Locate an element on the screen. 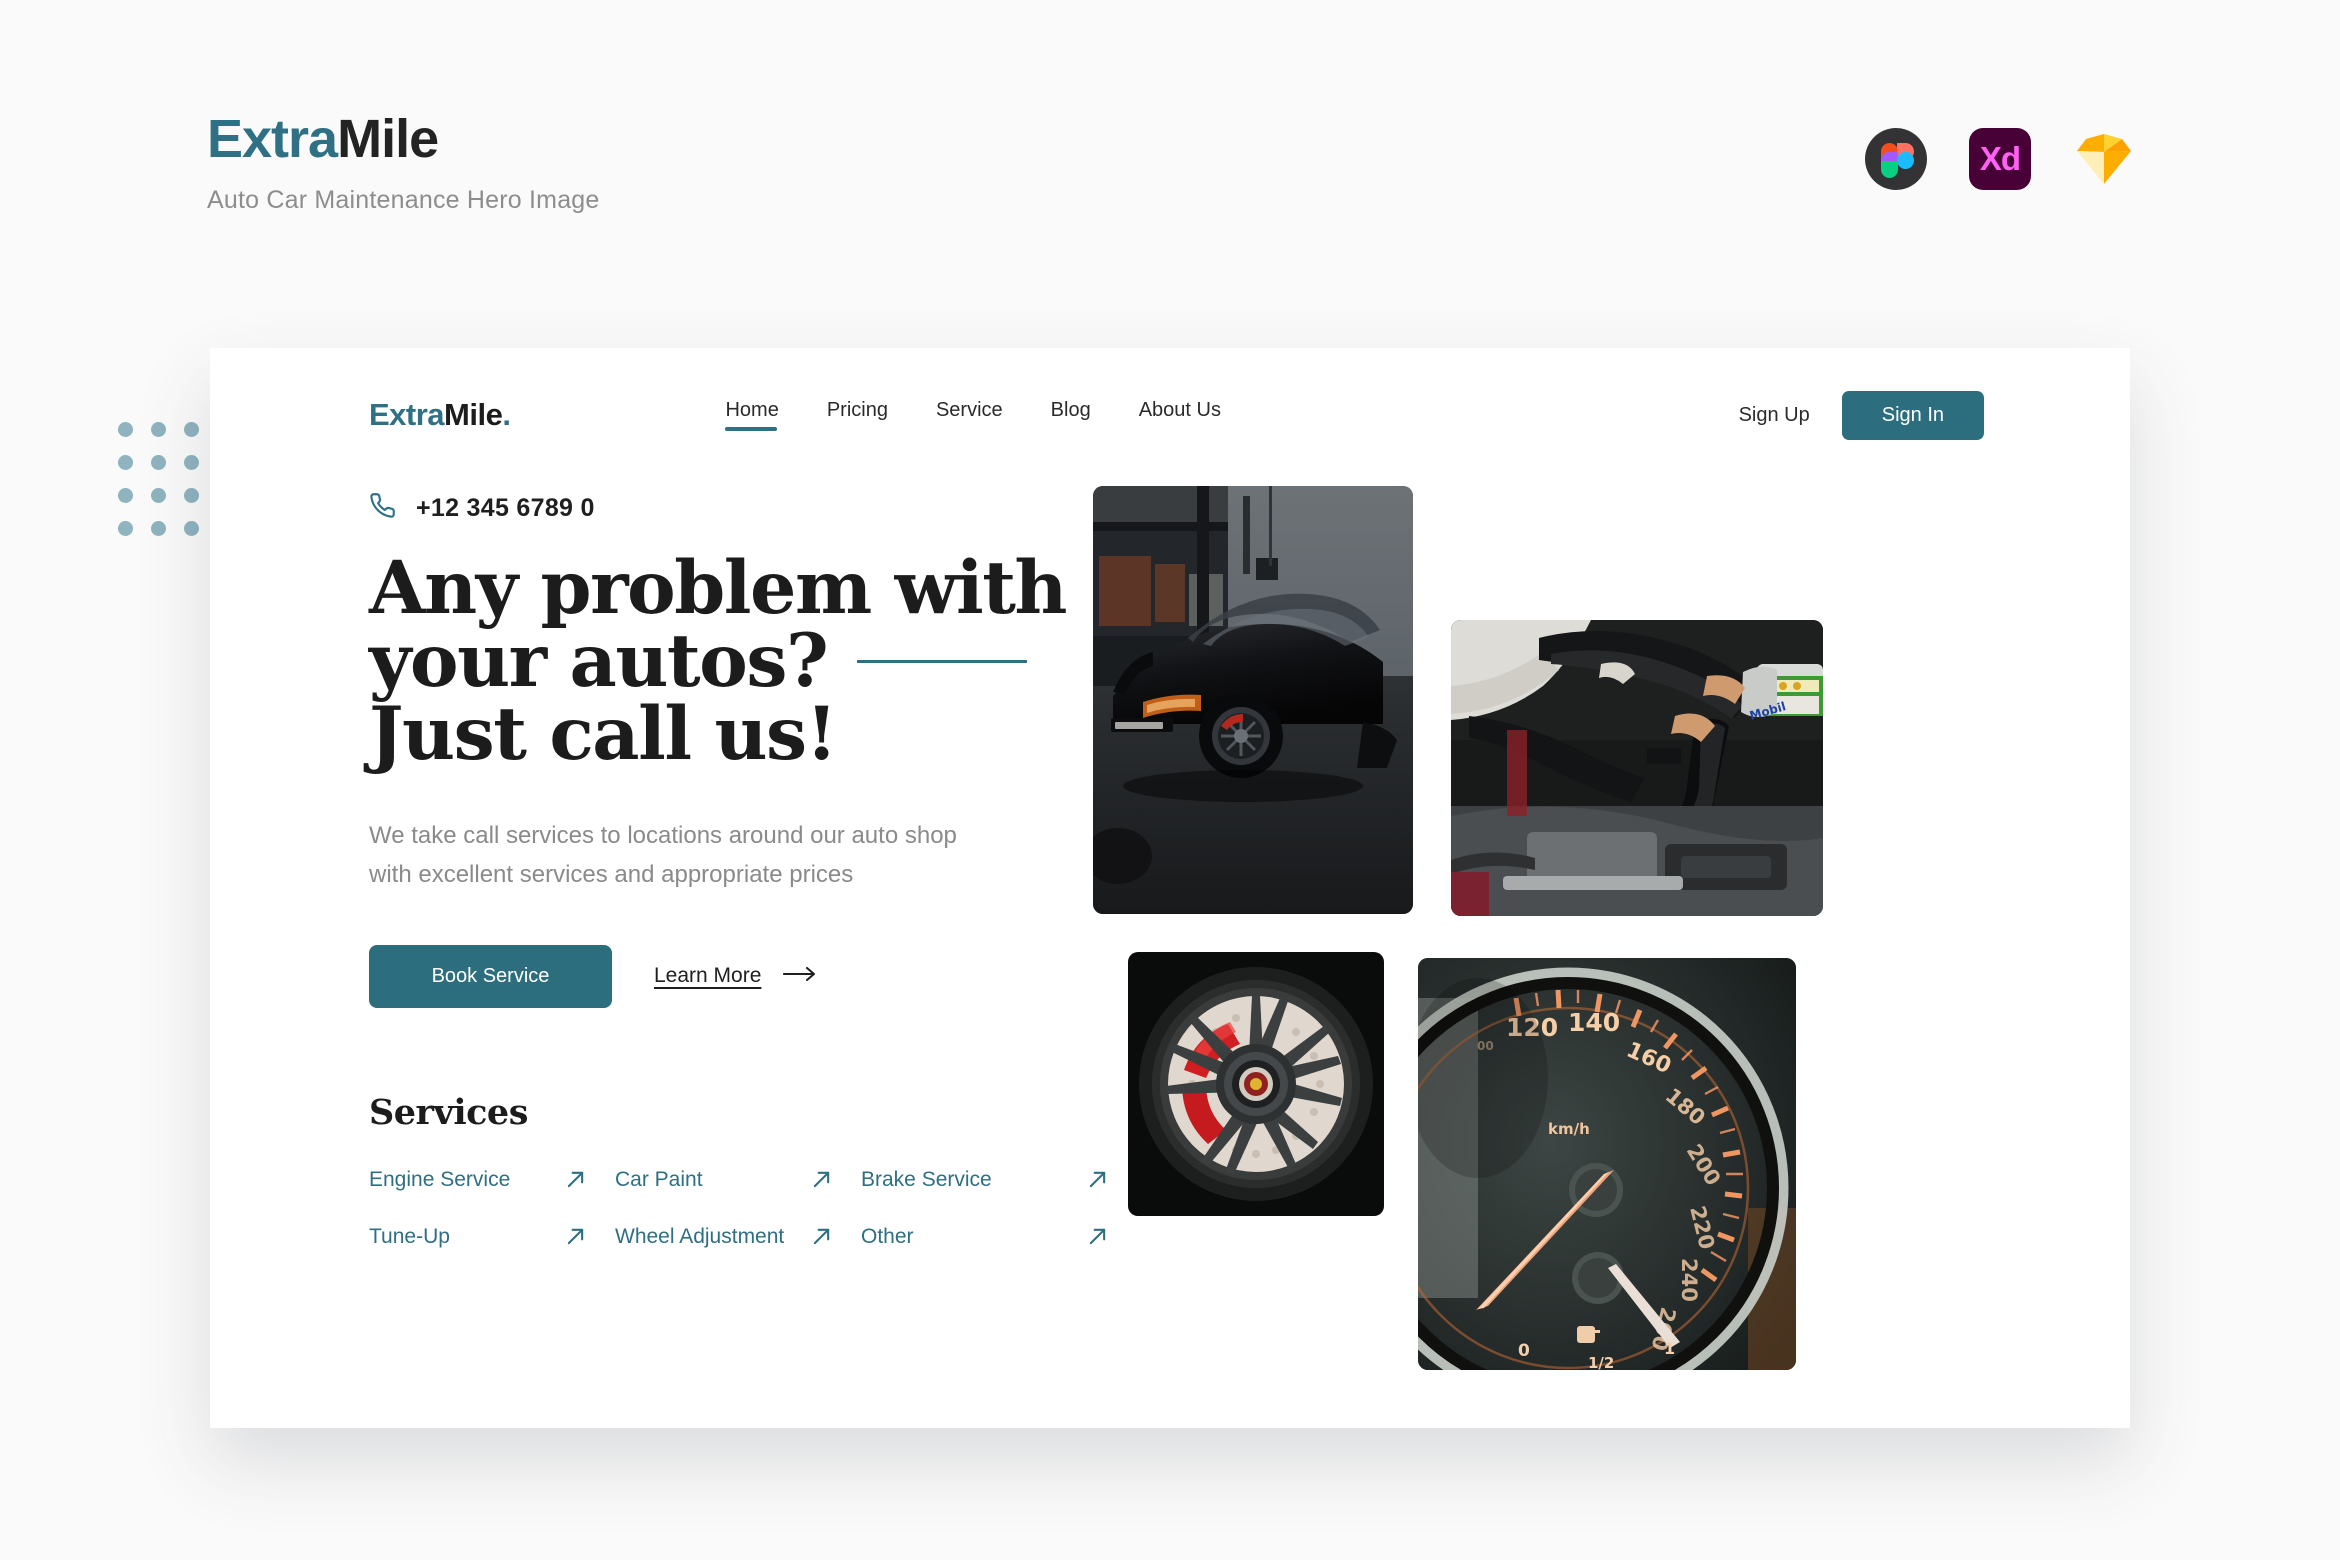 The height and width of the screenshot is (1560, 2340). sign-in-button: Sign In is located at coordinates (1912, 415).